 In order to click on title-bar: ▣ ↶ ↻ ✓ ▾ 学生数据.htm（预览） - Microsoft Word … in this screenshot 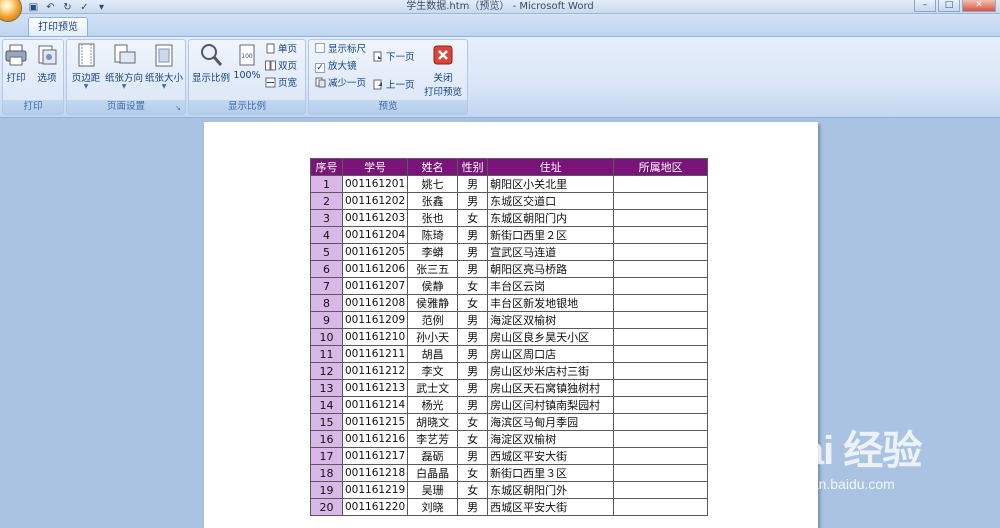, I will do `click(500, 11)`.